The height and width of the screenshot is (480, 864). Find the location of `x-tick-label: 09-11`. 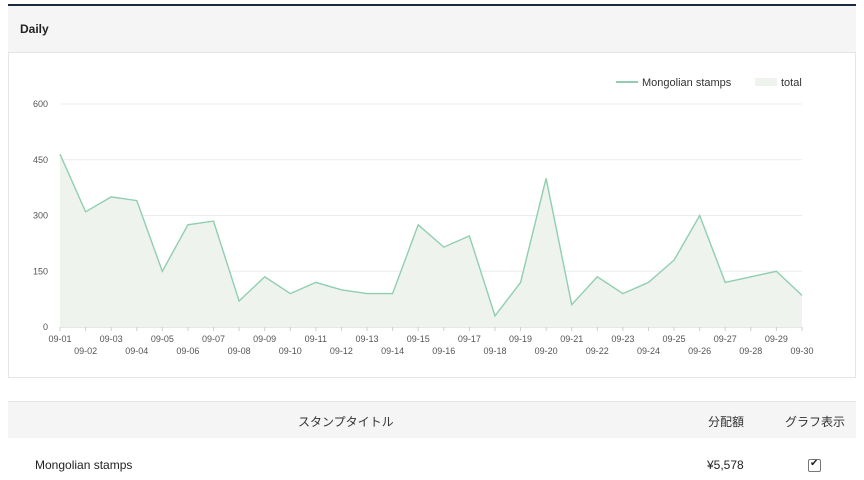

x-tick-label: 09-11 is located at coordinates (316, 339).